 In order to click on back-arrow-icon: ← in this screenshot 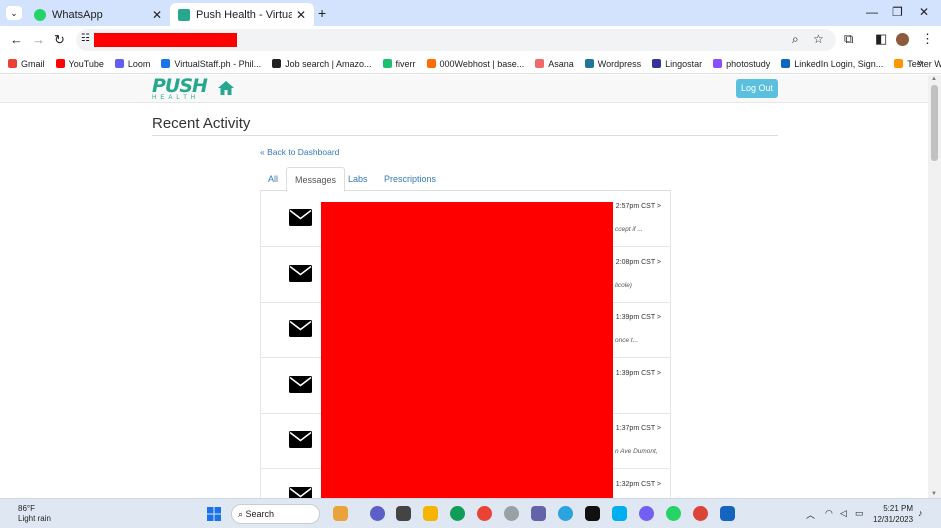, I will do `click(16, 39)`.